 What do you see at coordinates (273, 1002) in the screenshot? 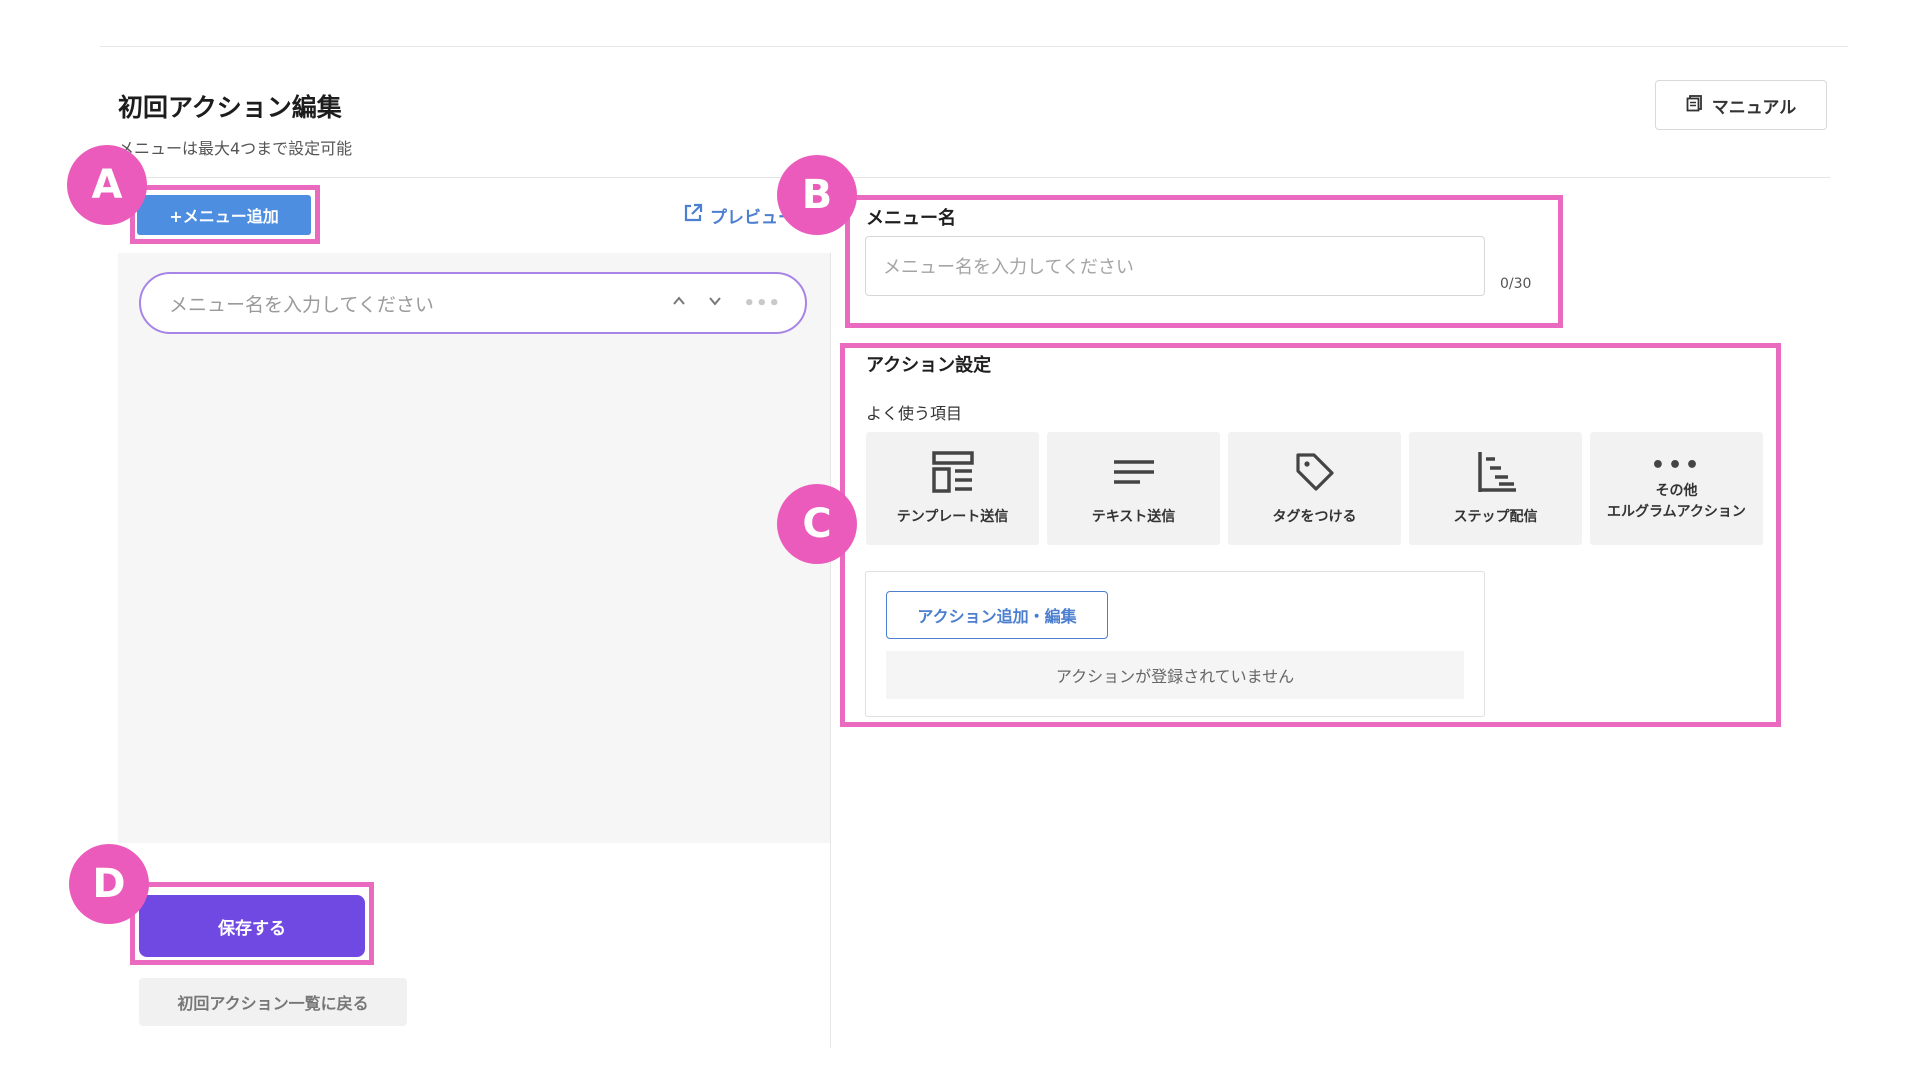
I see `back-to-list-button: 初回アクション一覧に戻る` at bounding box center [273, 1002].